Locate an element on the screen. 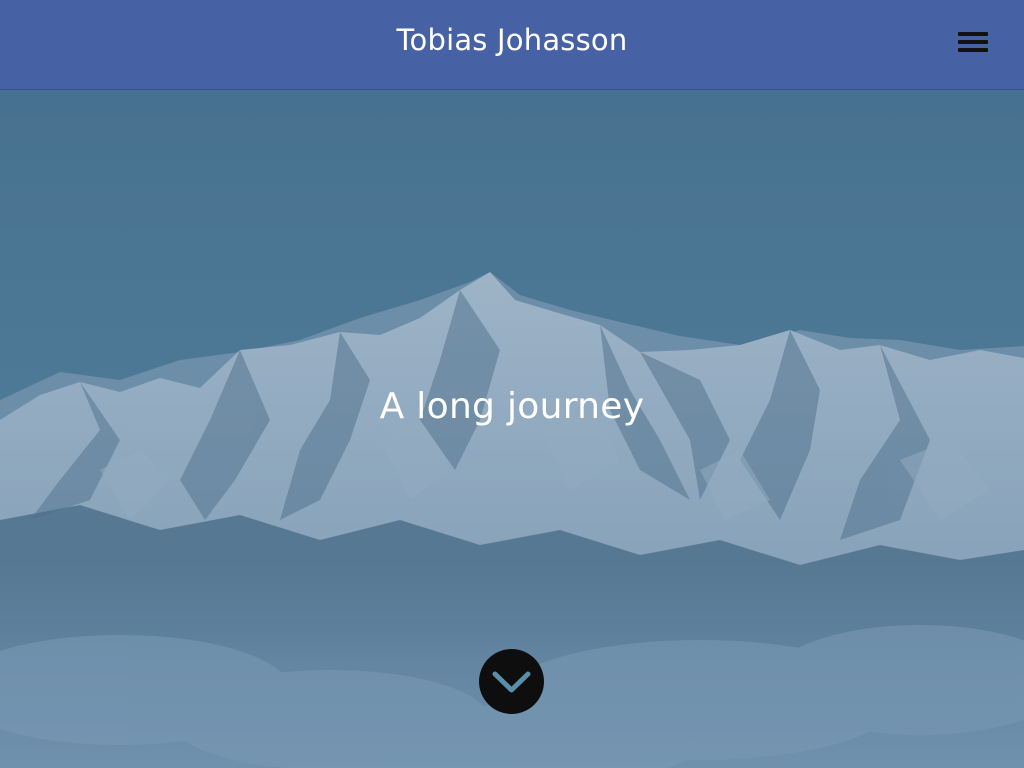  menu-bar-top is located at coordinates (973, 34).